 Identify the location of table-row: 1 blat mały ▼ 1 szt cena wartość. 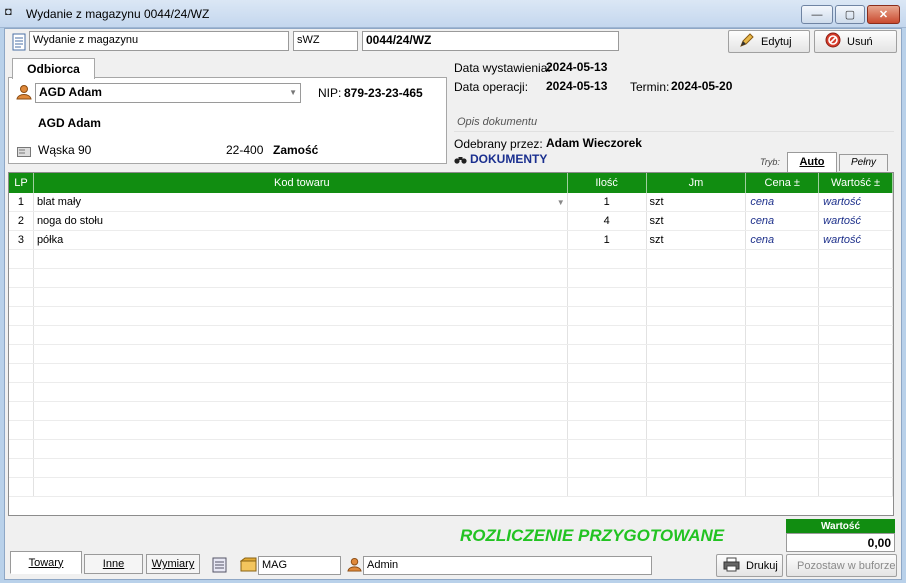
(451, 202).